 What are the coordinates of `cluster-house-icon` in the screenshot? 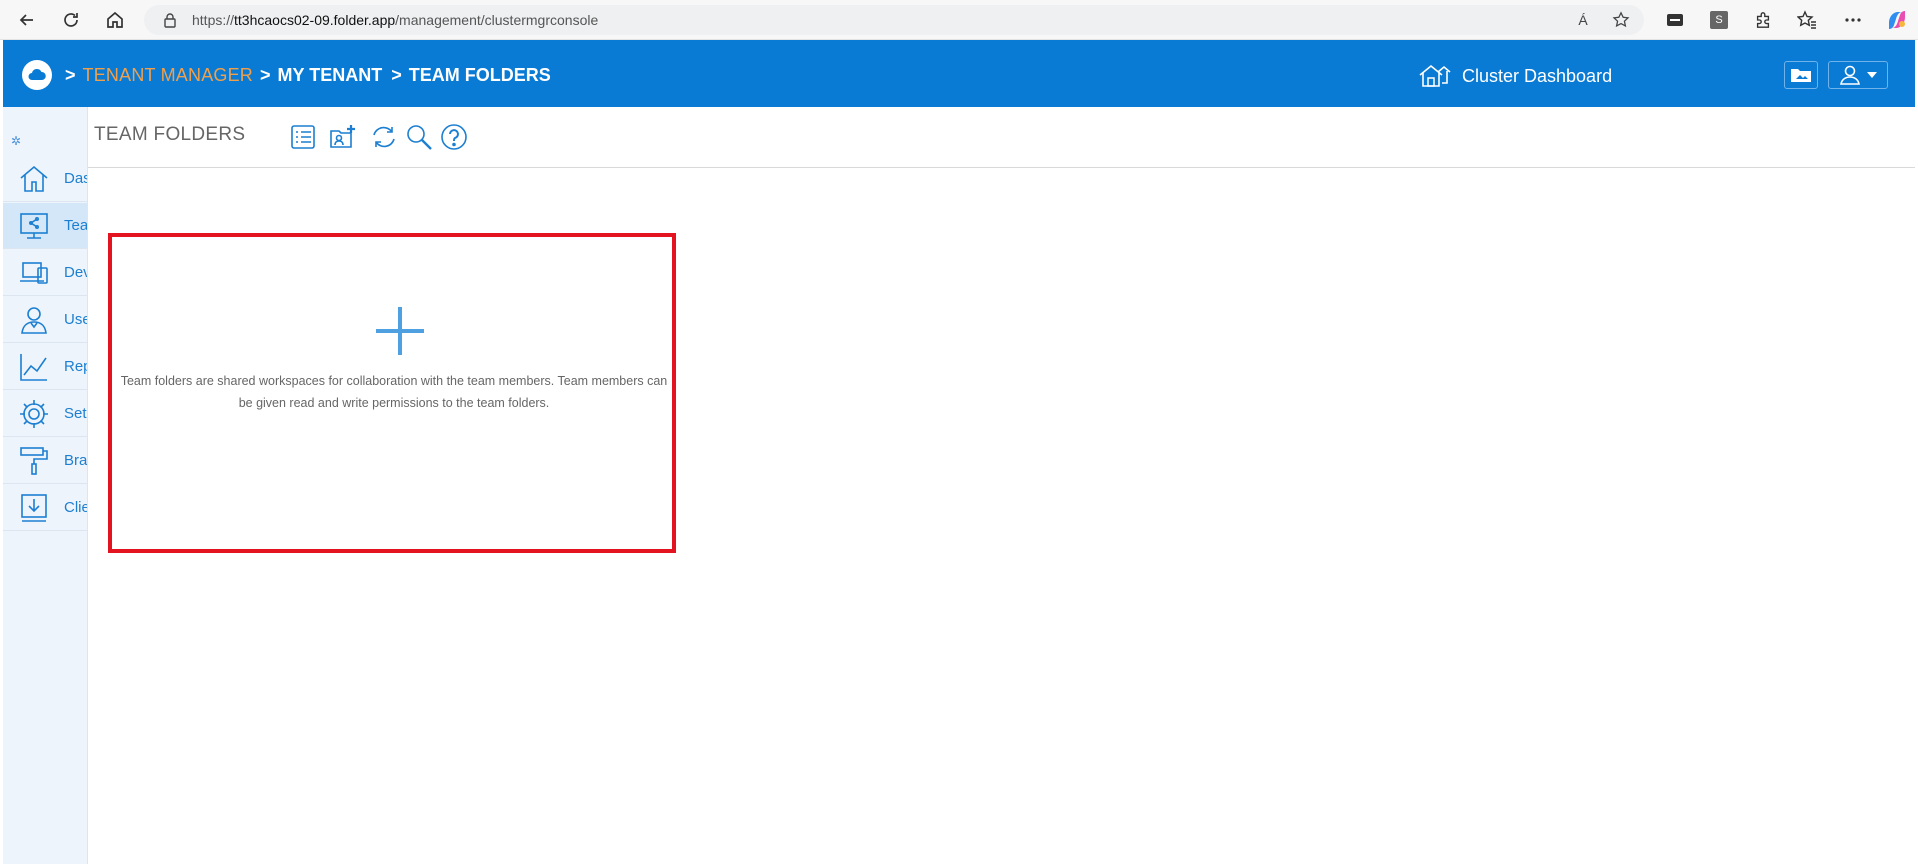 It's located at (1435, 75).